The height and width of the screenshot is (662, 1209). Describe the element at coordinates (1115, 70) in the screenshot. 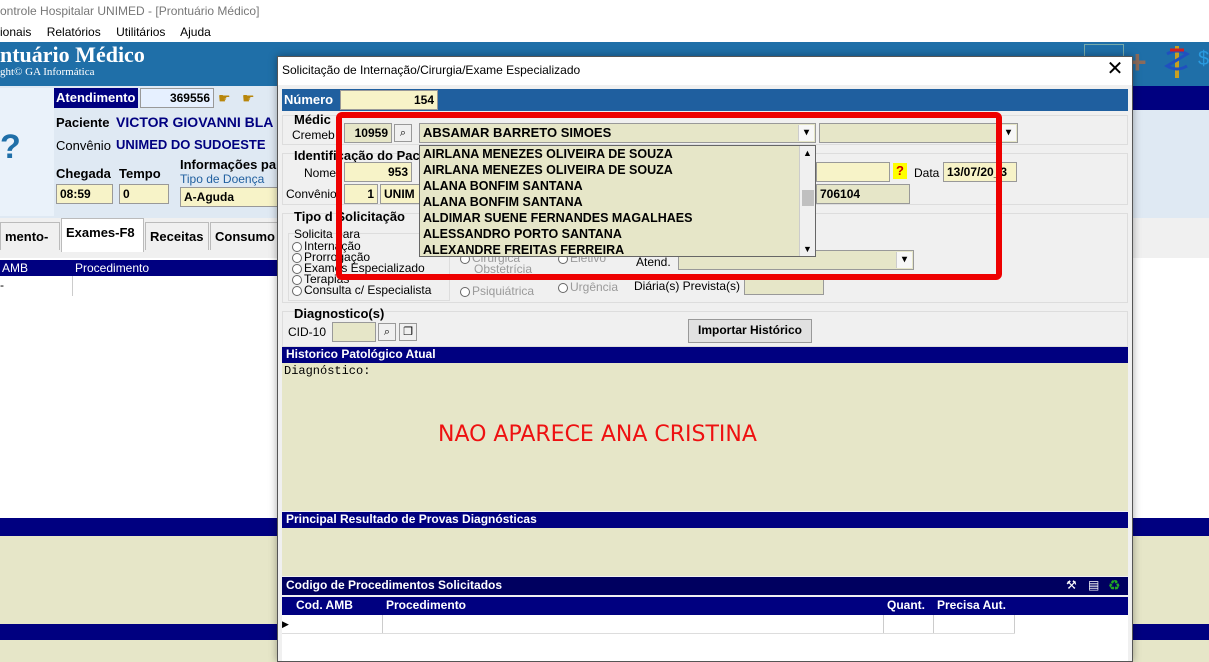

I see `close-icon: ✕` at that location.